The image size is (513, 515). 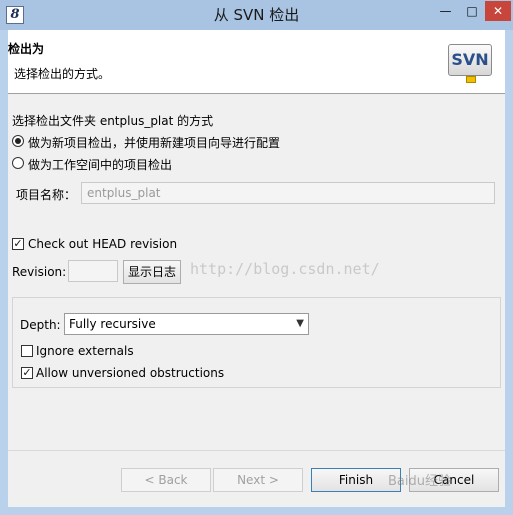 I want to click on svn-logo-icon: SVN, so click(x=470, y=60).